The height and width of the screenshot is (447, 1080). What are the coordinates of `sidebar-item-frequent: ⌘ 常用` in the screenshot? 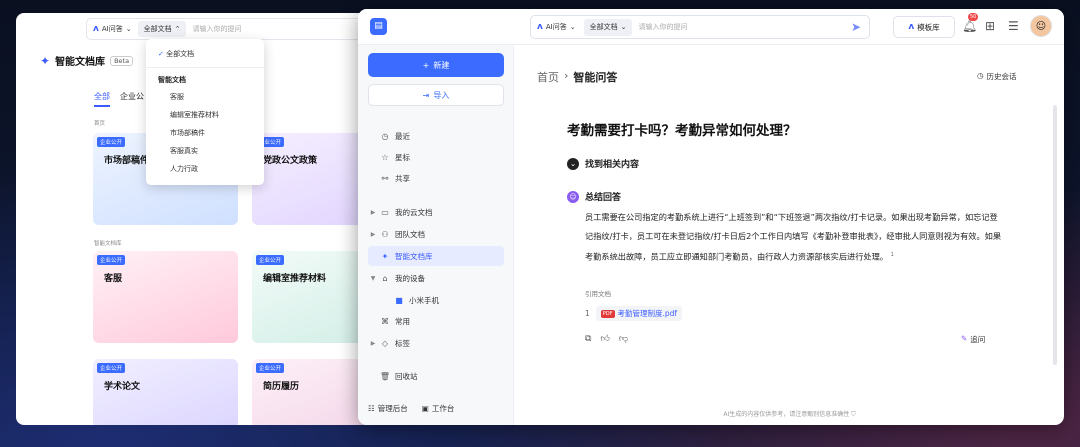 It's located at (436, 321).